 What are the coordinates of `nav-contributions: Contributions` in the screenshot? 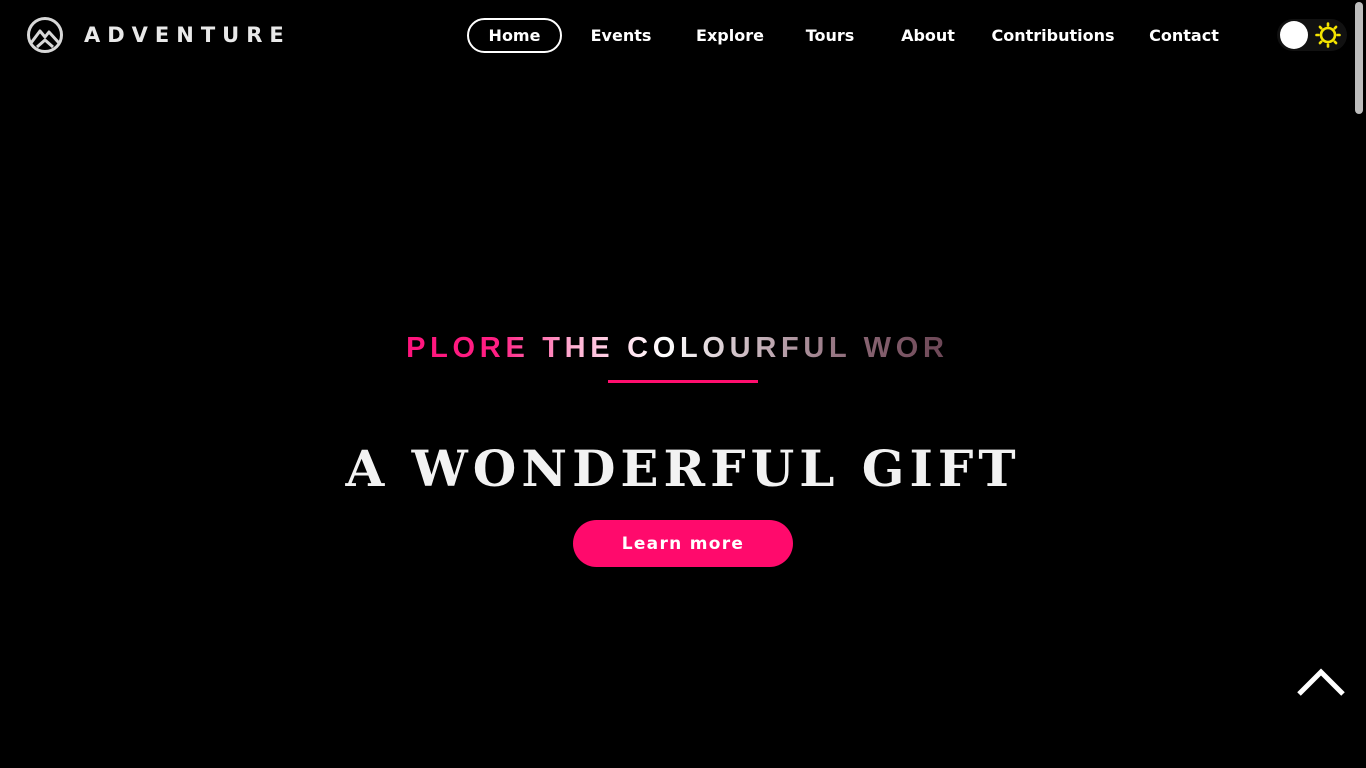 It's located at (1053, 35).